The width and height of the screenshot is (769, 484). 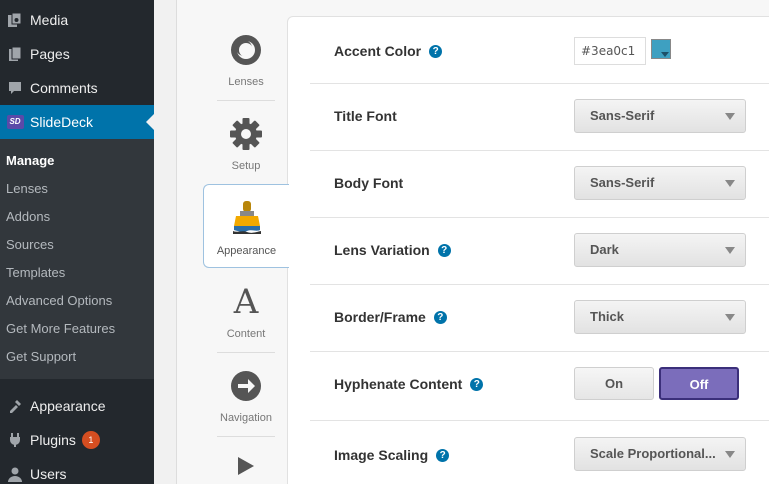 What do you see at coordinates (35, 272) in the screenshot?
I see `submenu-templates: Templates` at bounding box center [35, 272].